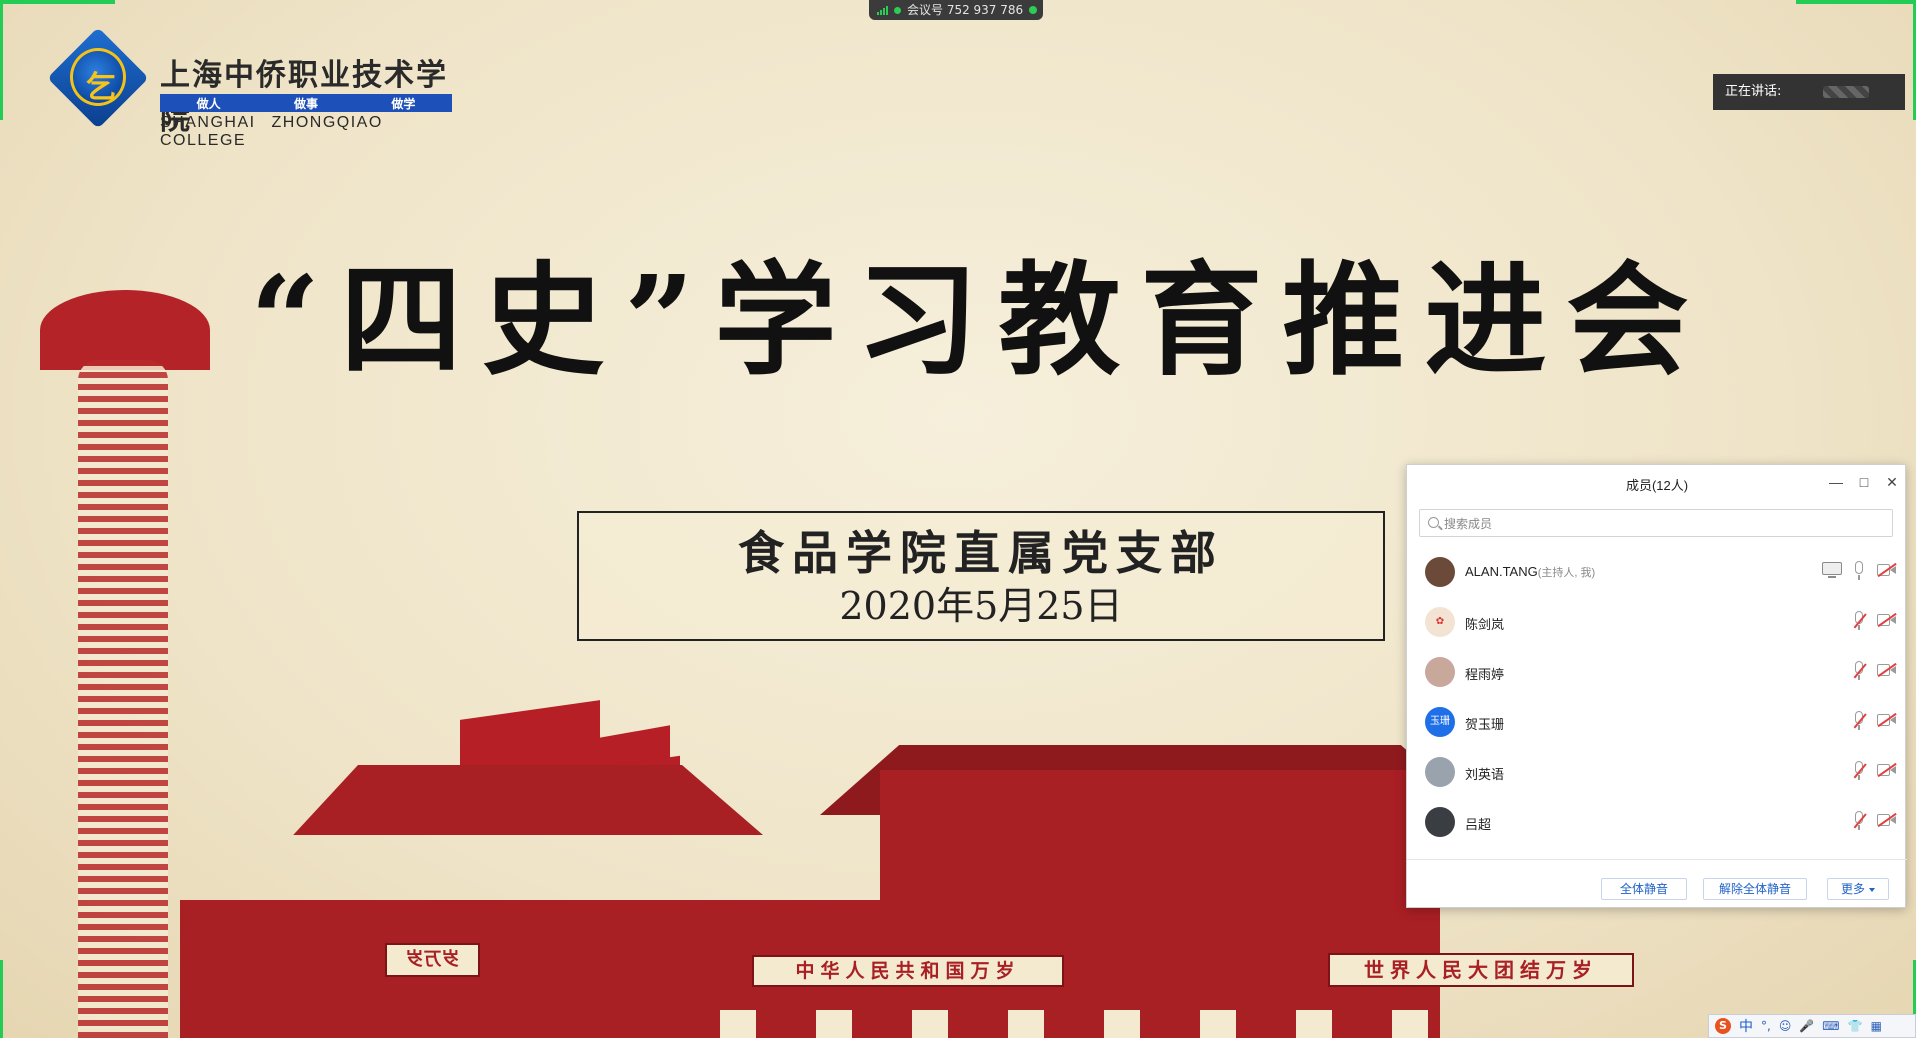 Image resolution: width=1916 pixels, height=1038 pixels. I want to click on close-button: ✕, so click(1892, 482).